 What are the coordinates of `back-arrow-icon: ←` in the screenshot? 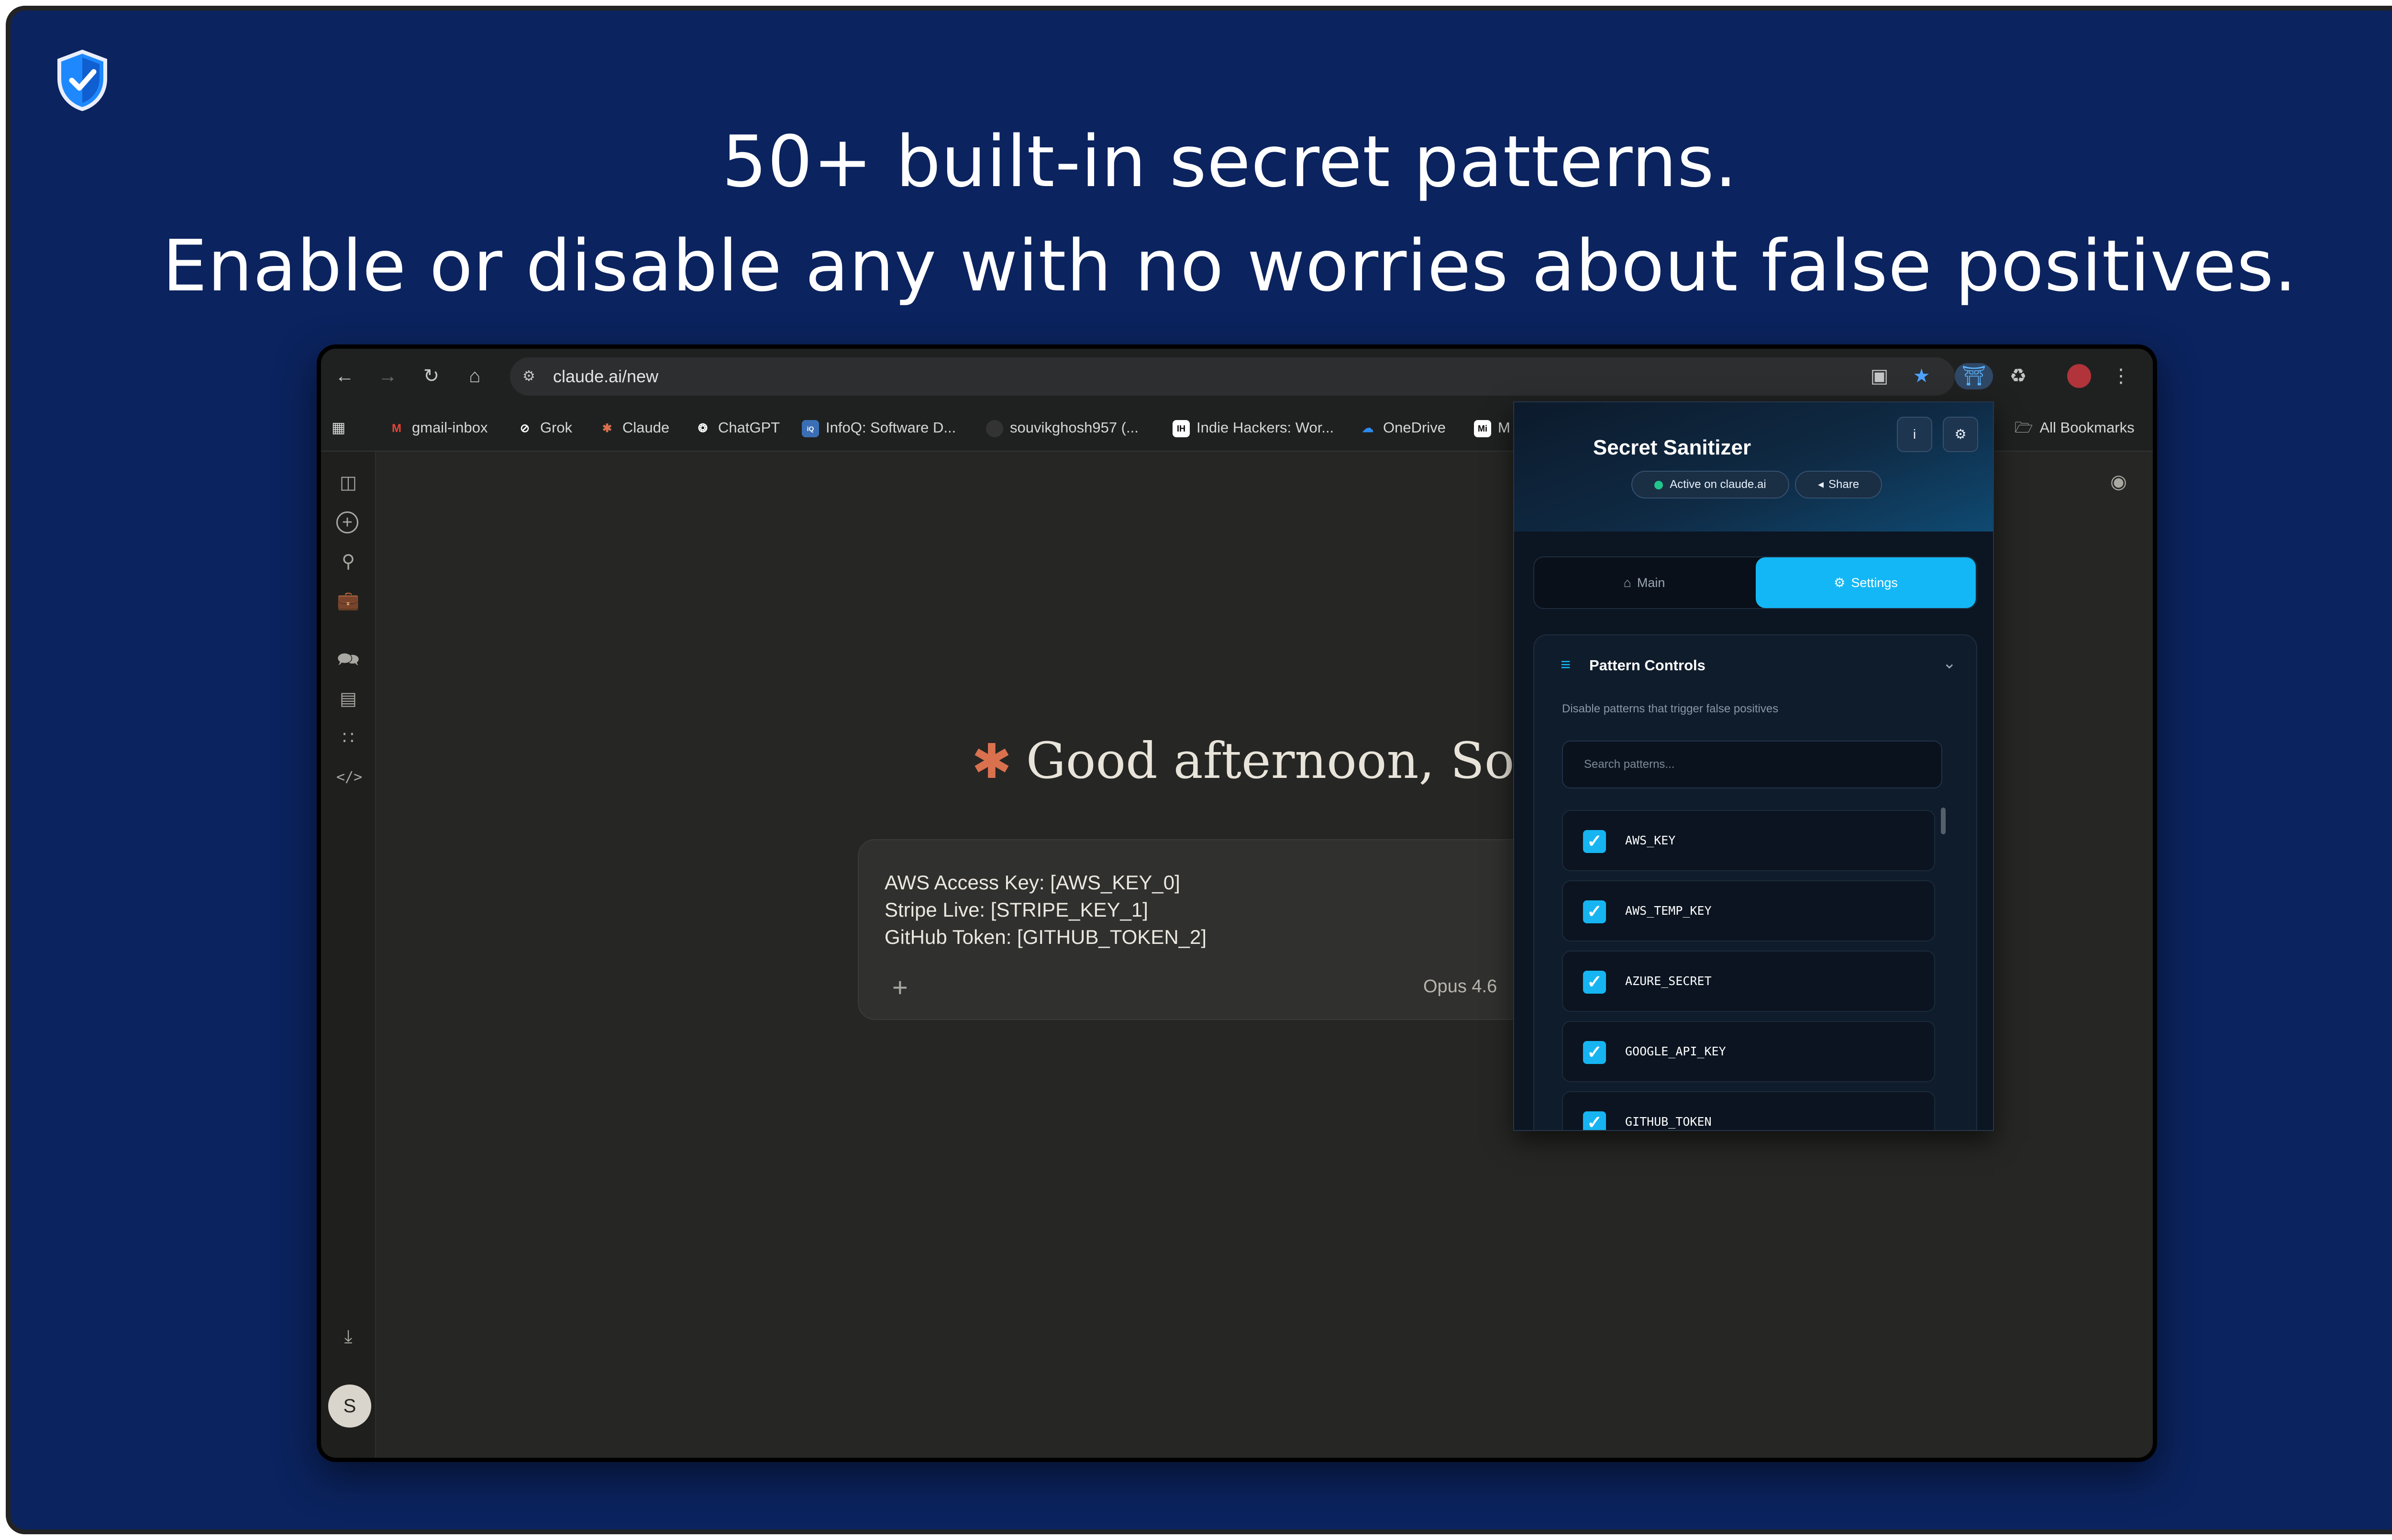 It's located at (345, 376).